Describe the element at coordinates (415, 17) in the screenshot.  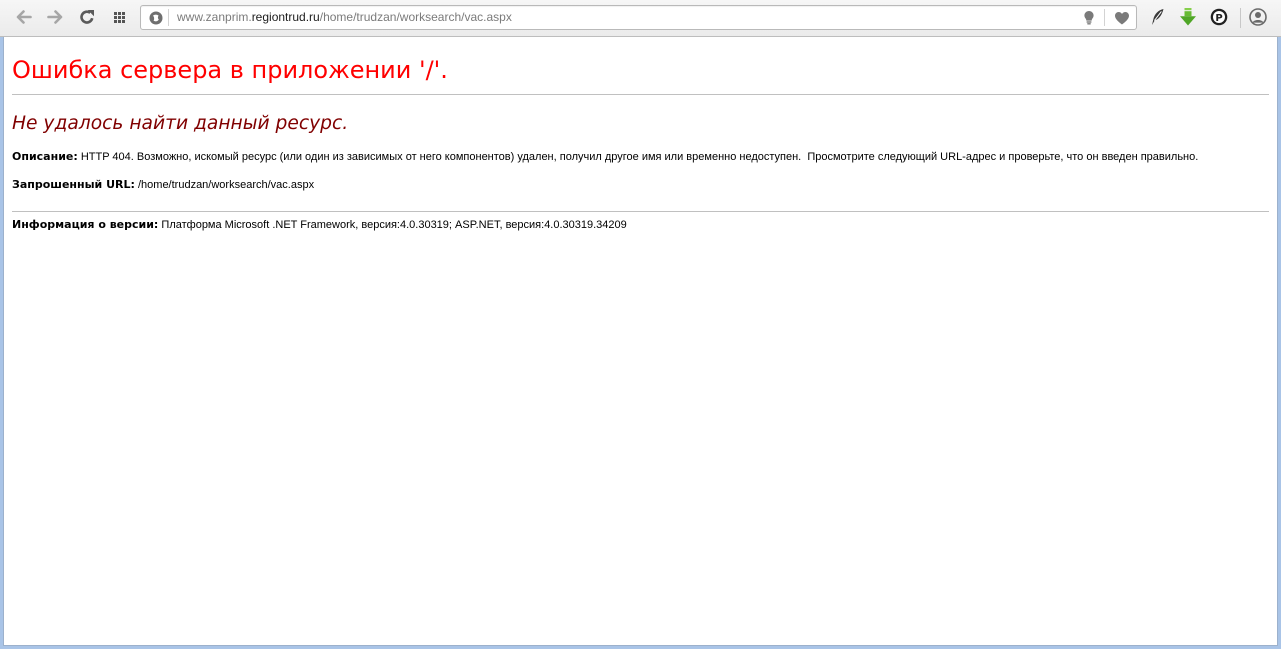
I see `url-path: /home/trudzan/worksearch/vac.aspx` at that location.